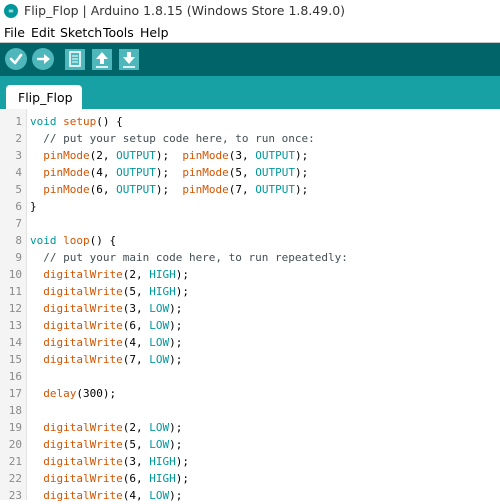  I want to click on save-button, so click(129, 59).